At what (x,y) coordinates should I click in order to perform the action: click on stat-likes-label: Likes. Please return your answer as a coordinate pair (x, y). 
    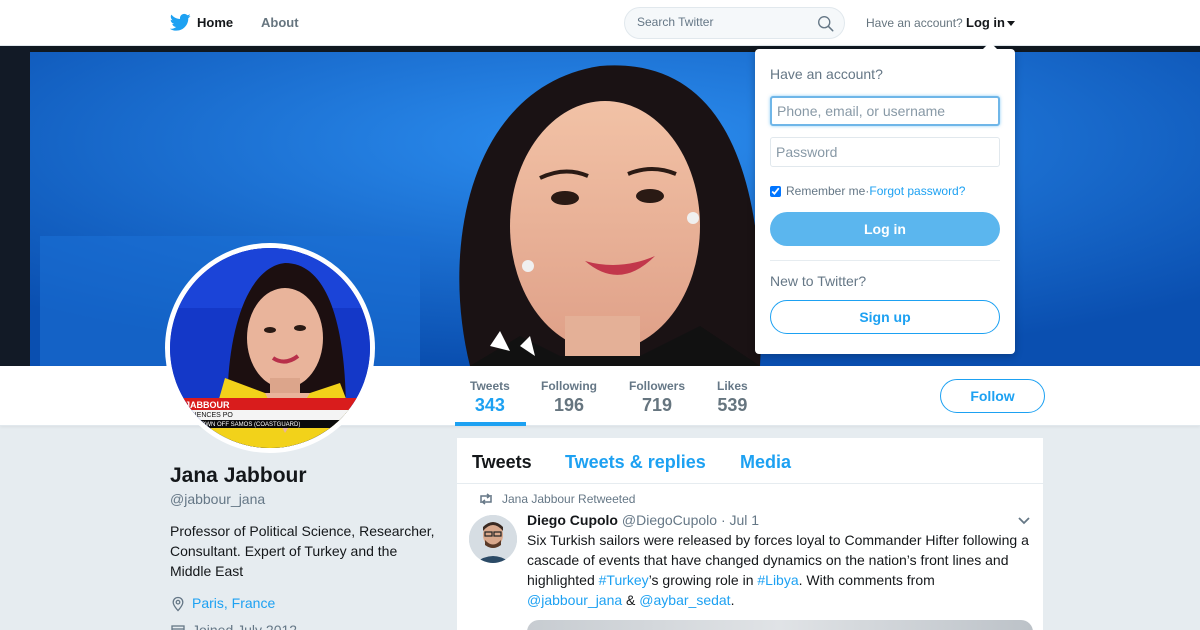
    Looking at the image, I should click on (732, 386).